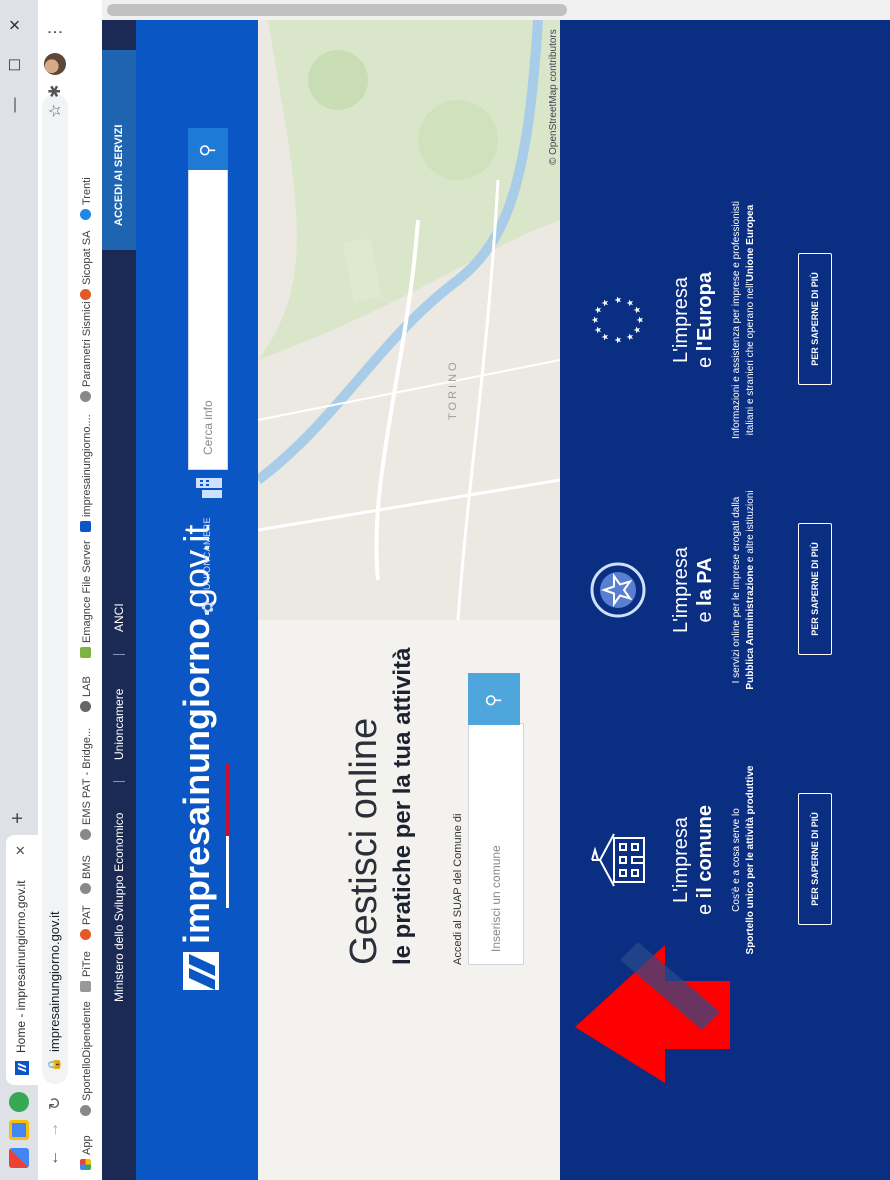  I want to click on vertical-scrollbar, so click(496, 10).